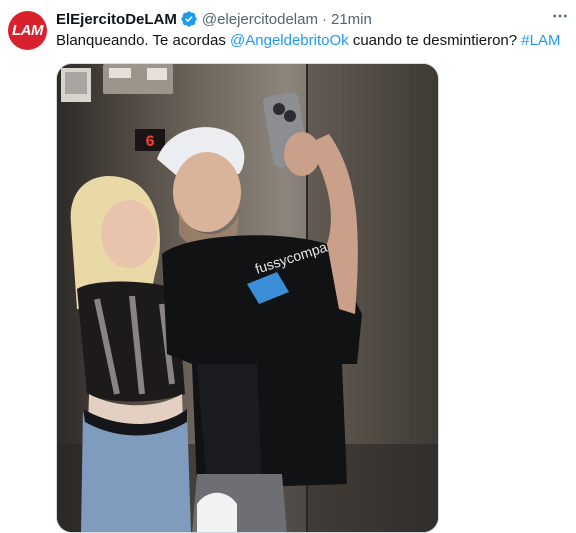  What do you see at coordinates (217, 512) in the screenshot?
I see `white-bag` at bounding box center [217, 512].